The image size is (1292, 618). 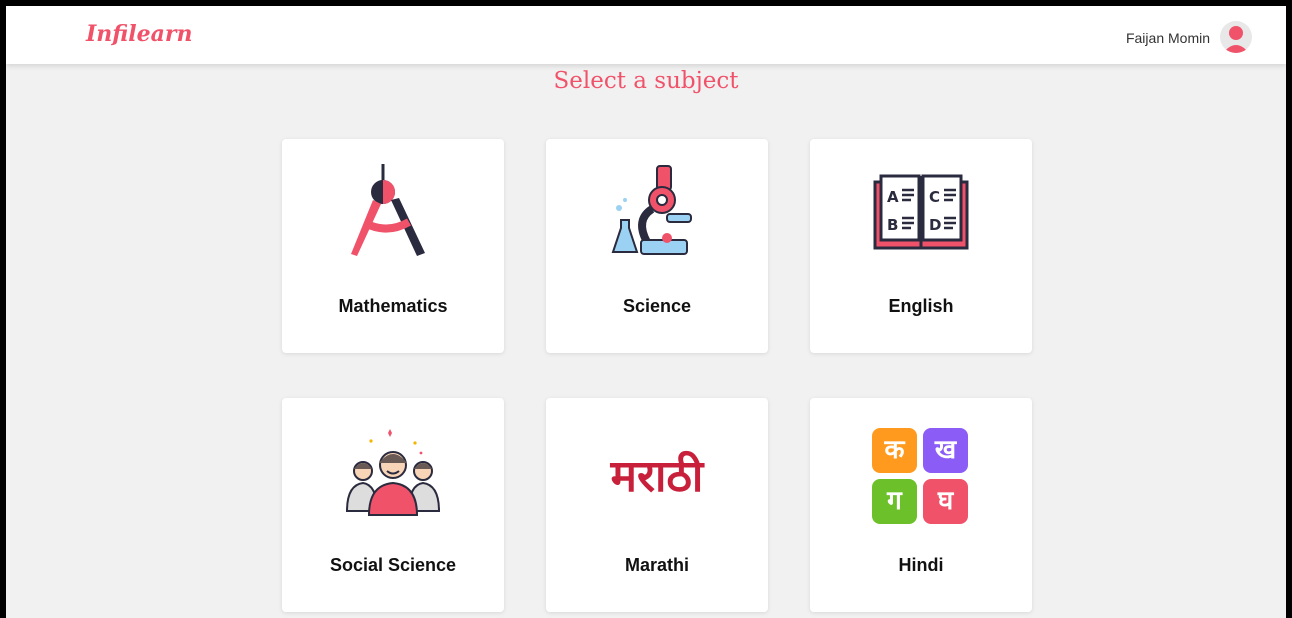 What do you see at coordinates (921, 565) in the screenshot?
I see `subject-label: Hindi` at bounding box center [921, 565].